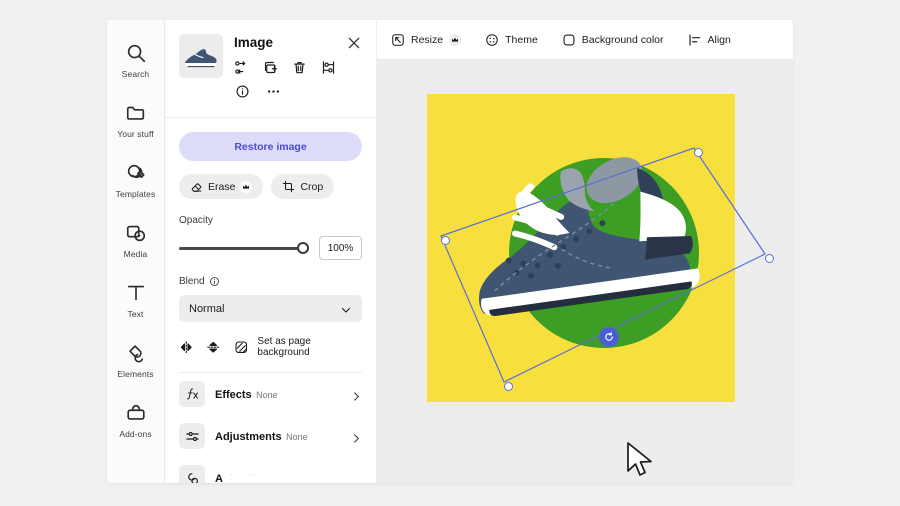 The height and width of the screenshot is (506, 900). Describe the element at coordinates (136, 113) in the screenshot. I see `folder-icon` at that location.